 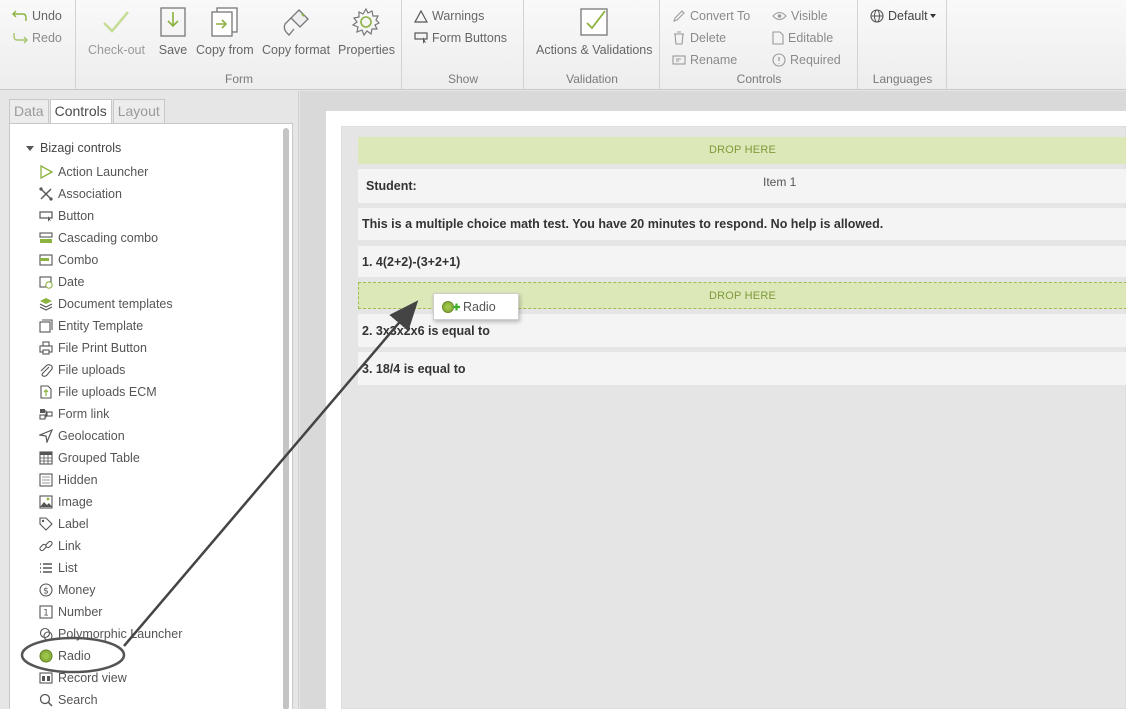 What do you see at coordinates (451, 307) in the screenshot?
I see `radio-add-icon` at bounding box center [451, 307].